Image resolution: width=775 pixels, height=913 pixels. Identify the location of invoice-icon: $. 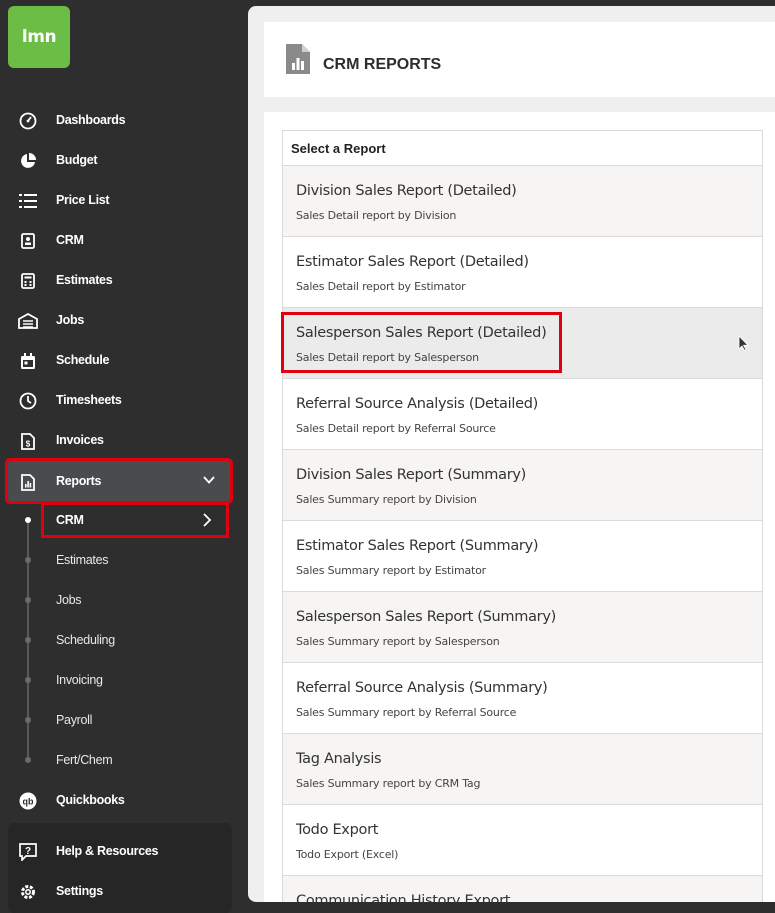
(28, 441).